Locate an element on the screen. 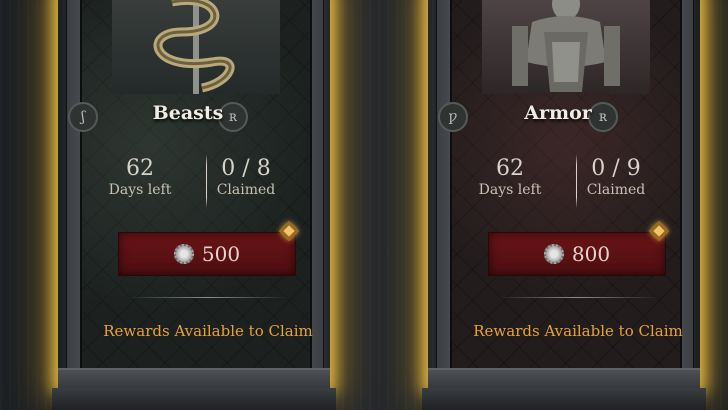 The height and width of the screenshot is (410, 728). cost-button: 500 is located at coordinates (207, 254).